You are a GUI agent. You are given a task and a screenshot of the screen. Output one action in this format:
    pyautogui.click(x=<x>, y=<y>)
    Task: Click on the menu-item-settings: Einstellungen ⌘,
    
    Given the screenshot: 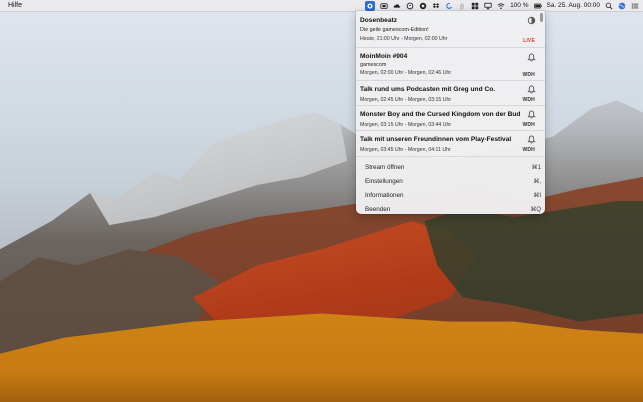 What is the action you would take?
    pyautogui.click(x=450, y=181)
    